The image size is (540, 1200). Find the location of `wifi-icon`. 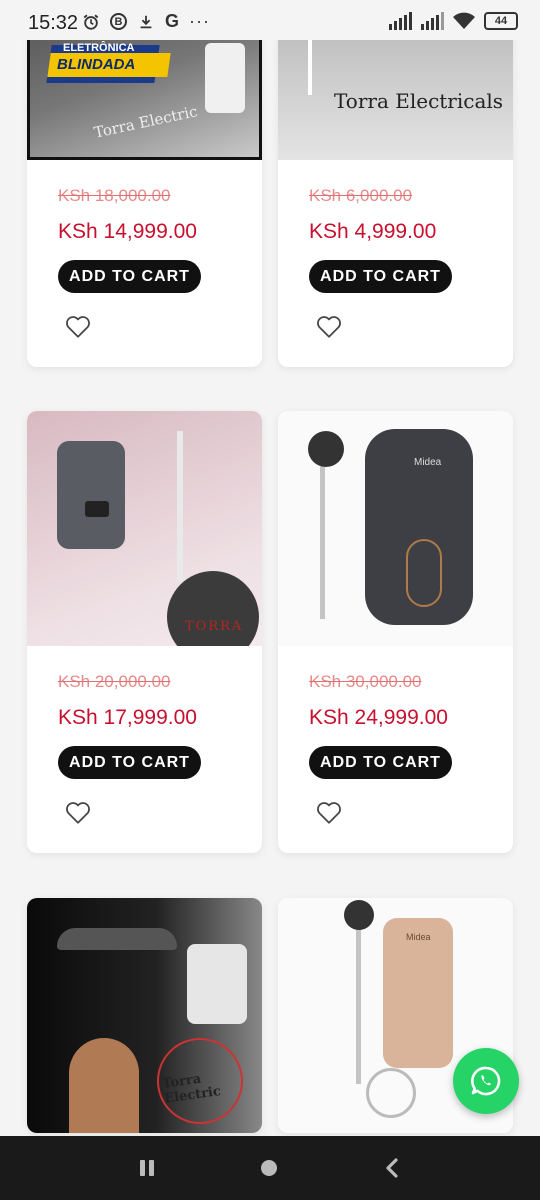

wifi-icon is located at coordinates (464, 20).